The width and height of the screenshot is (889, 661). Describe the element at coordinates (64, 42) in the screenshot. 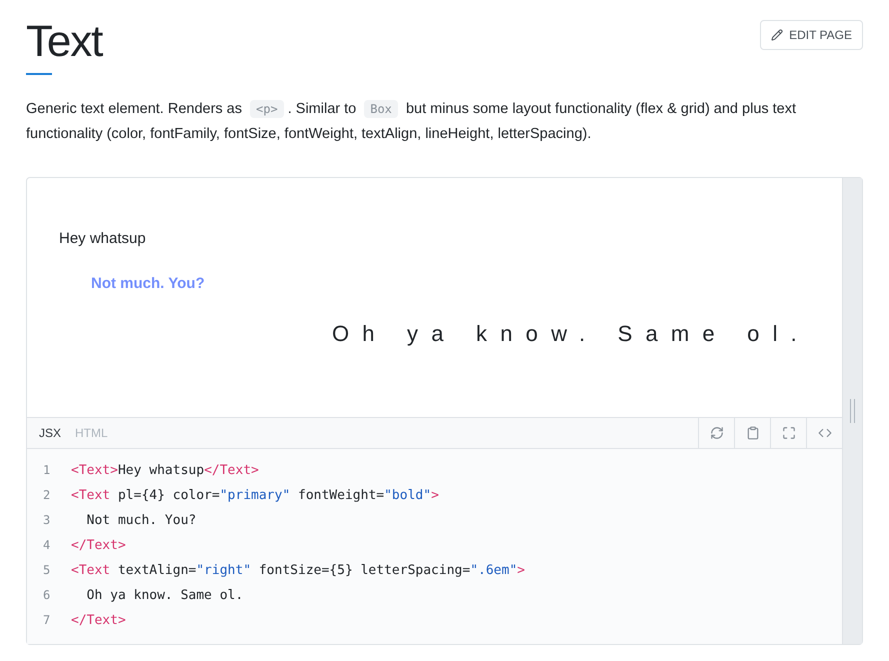

I see `page-title: Text` at that location.